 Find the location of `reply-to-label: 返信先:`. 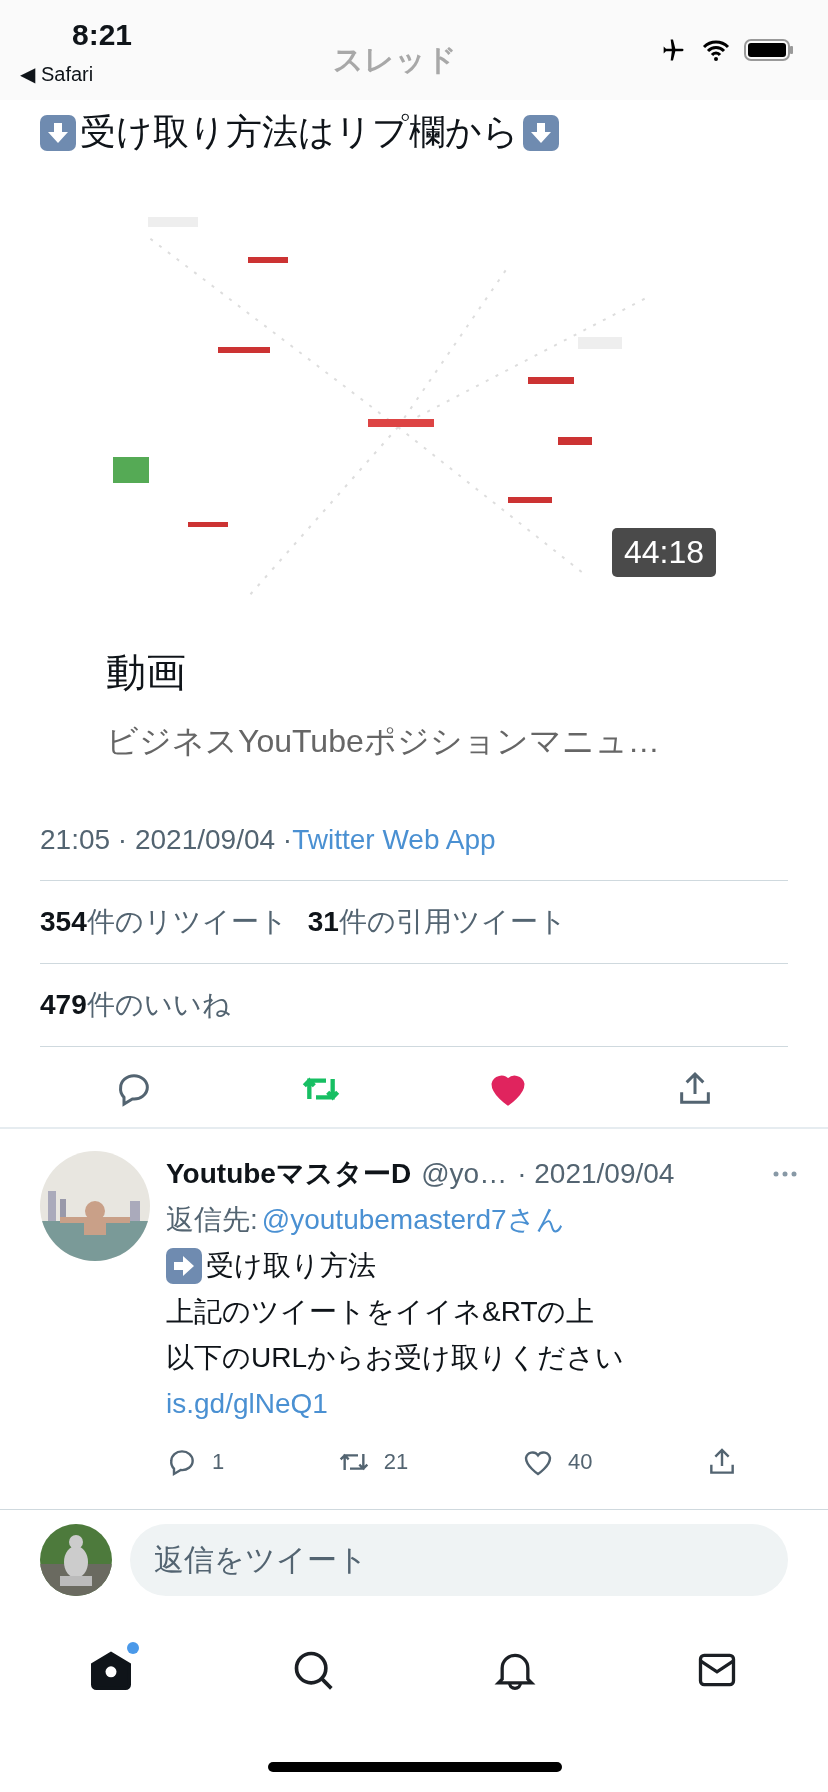

reply-to-label: 返信先: is located at coordinates (212, 1220).